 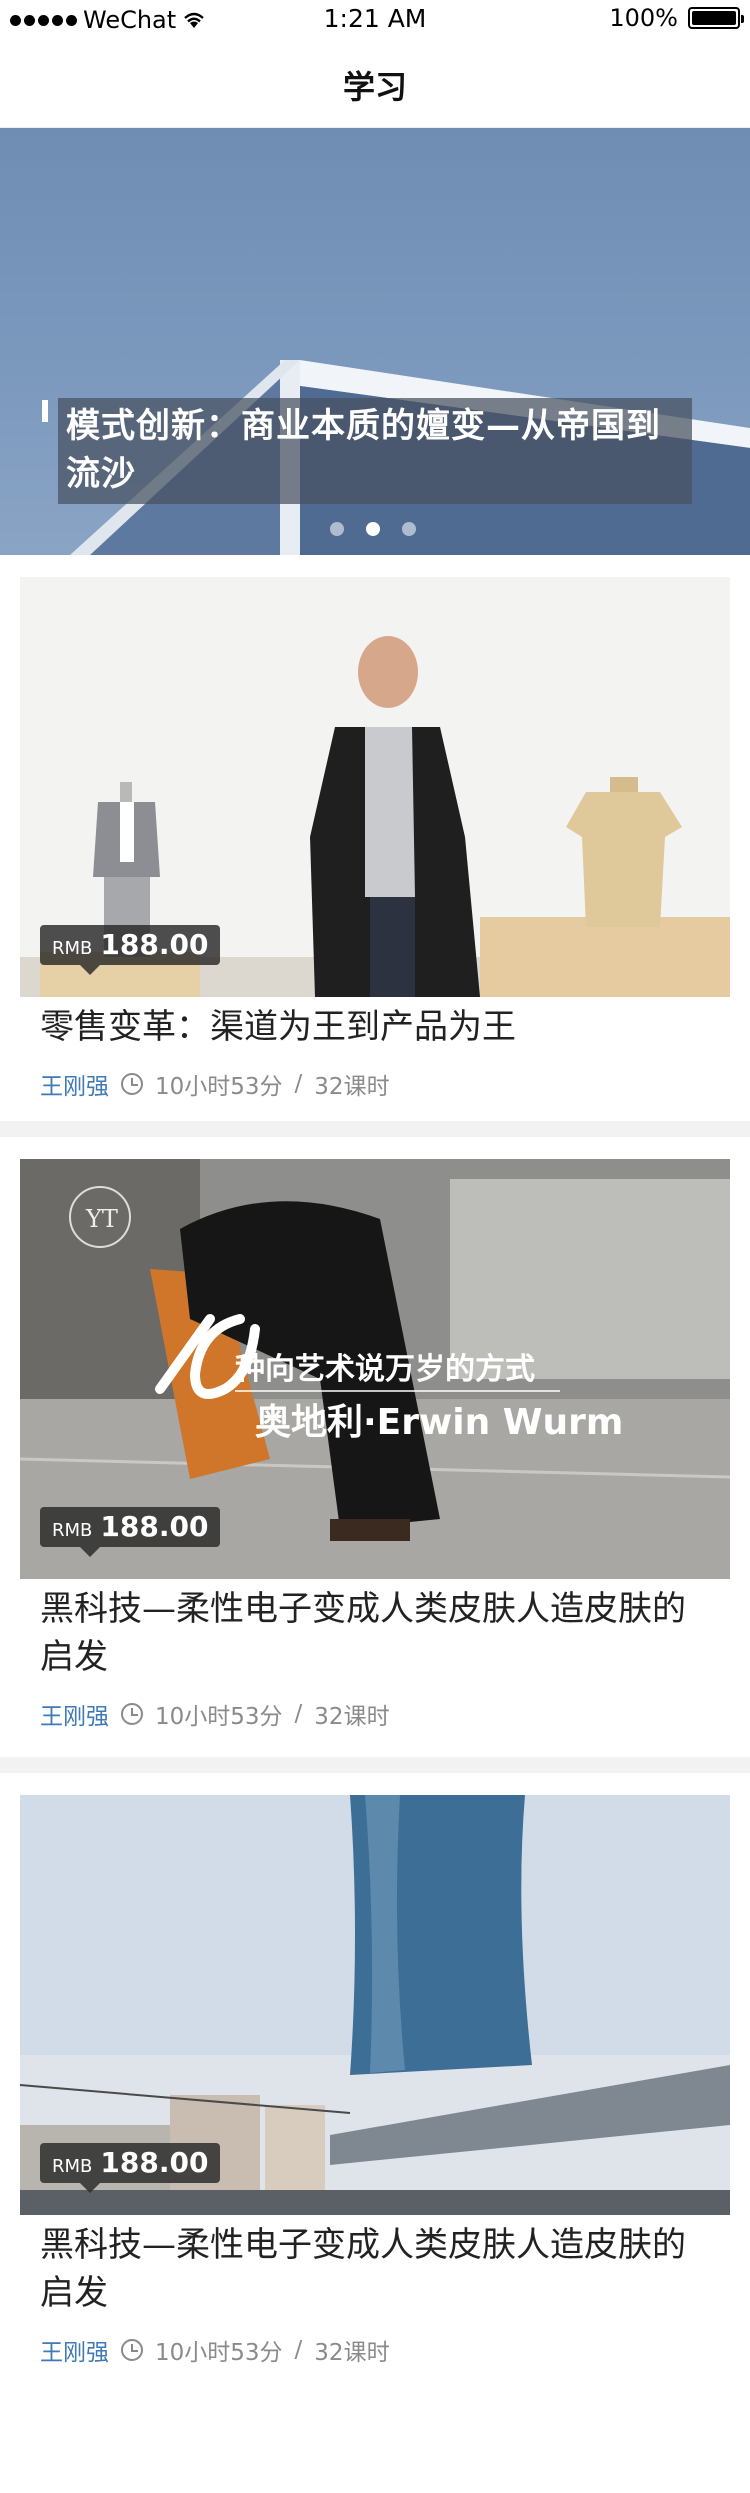 What do you see at coordinates (45, 411) in the screenshot?
I see `banner-marker` at bounding box center [45, 411].